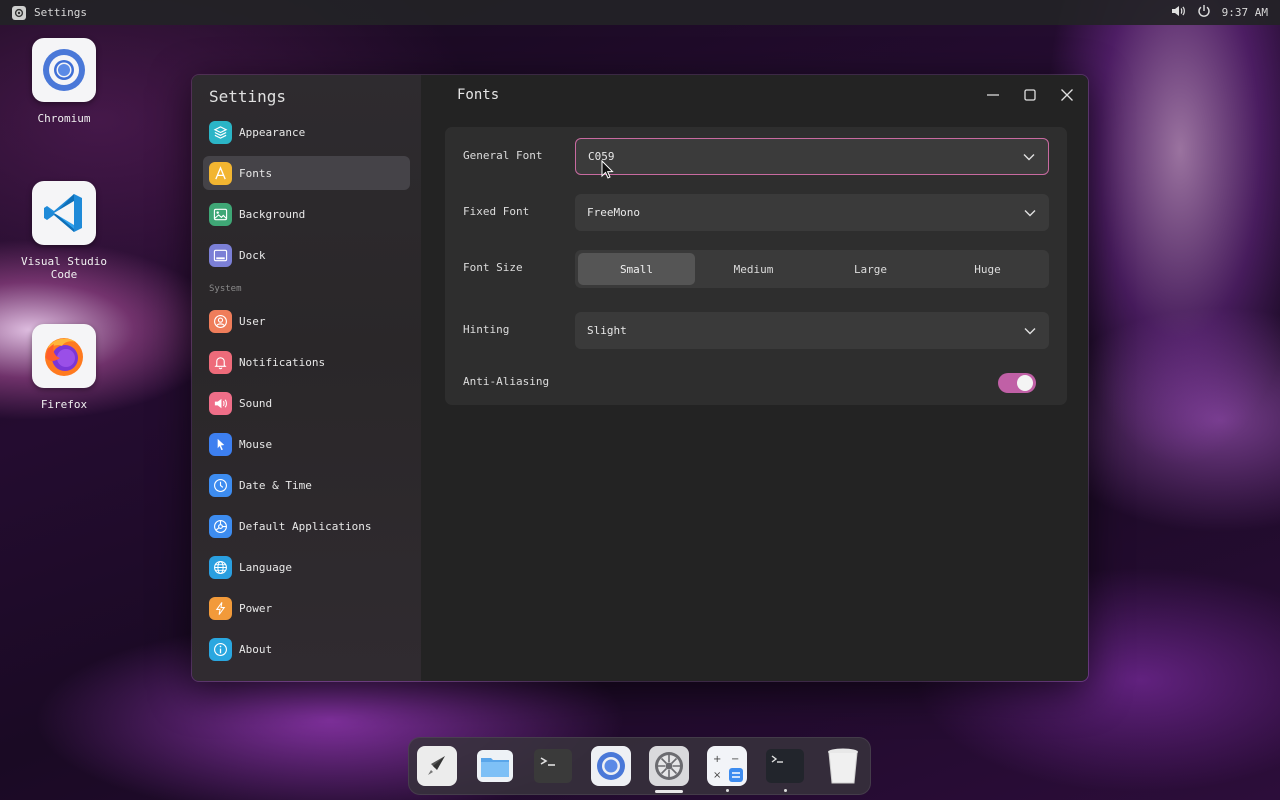 The width and height of the screenshot is (1280, 800). I want to click on font-icon, so click(220, 173).